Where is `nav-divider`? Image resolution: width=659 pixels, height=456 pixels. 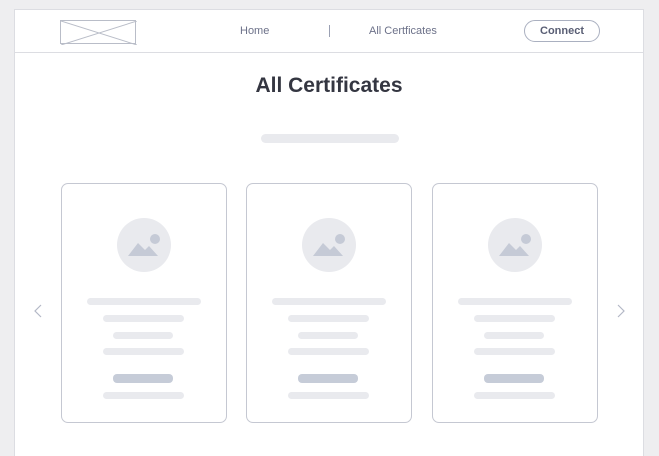 nav-divider is located at coordinates (329, 31).